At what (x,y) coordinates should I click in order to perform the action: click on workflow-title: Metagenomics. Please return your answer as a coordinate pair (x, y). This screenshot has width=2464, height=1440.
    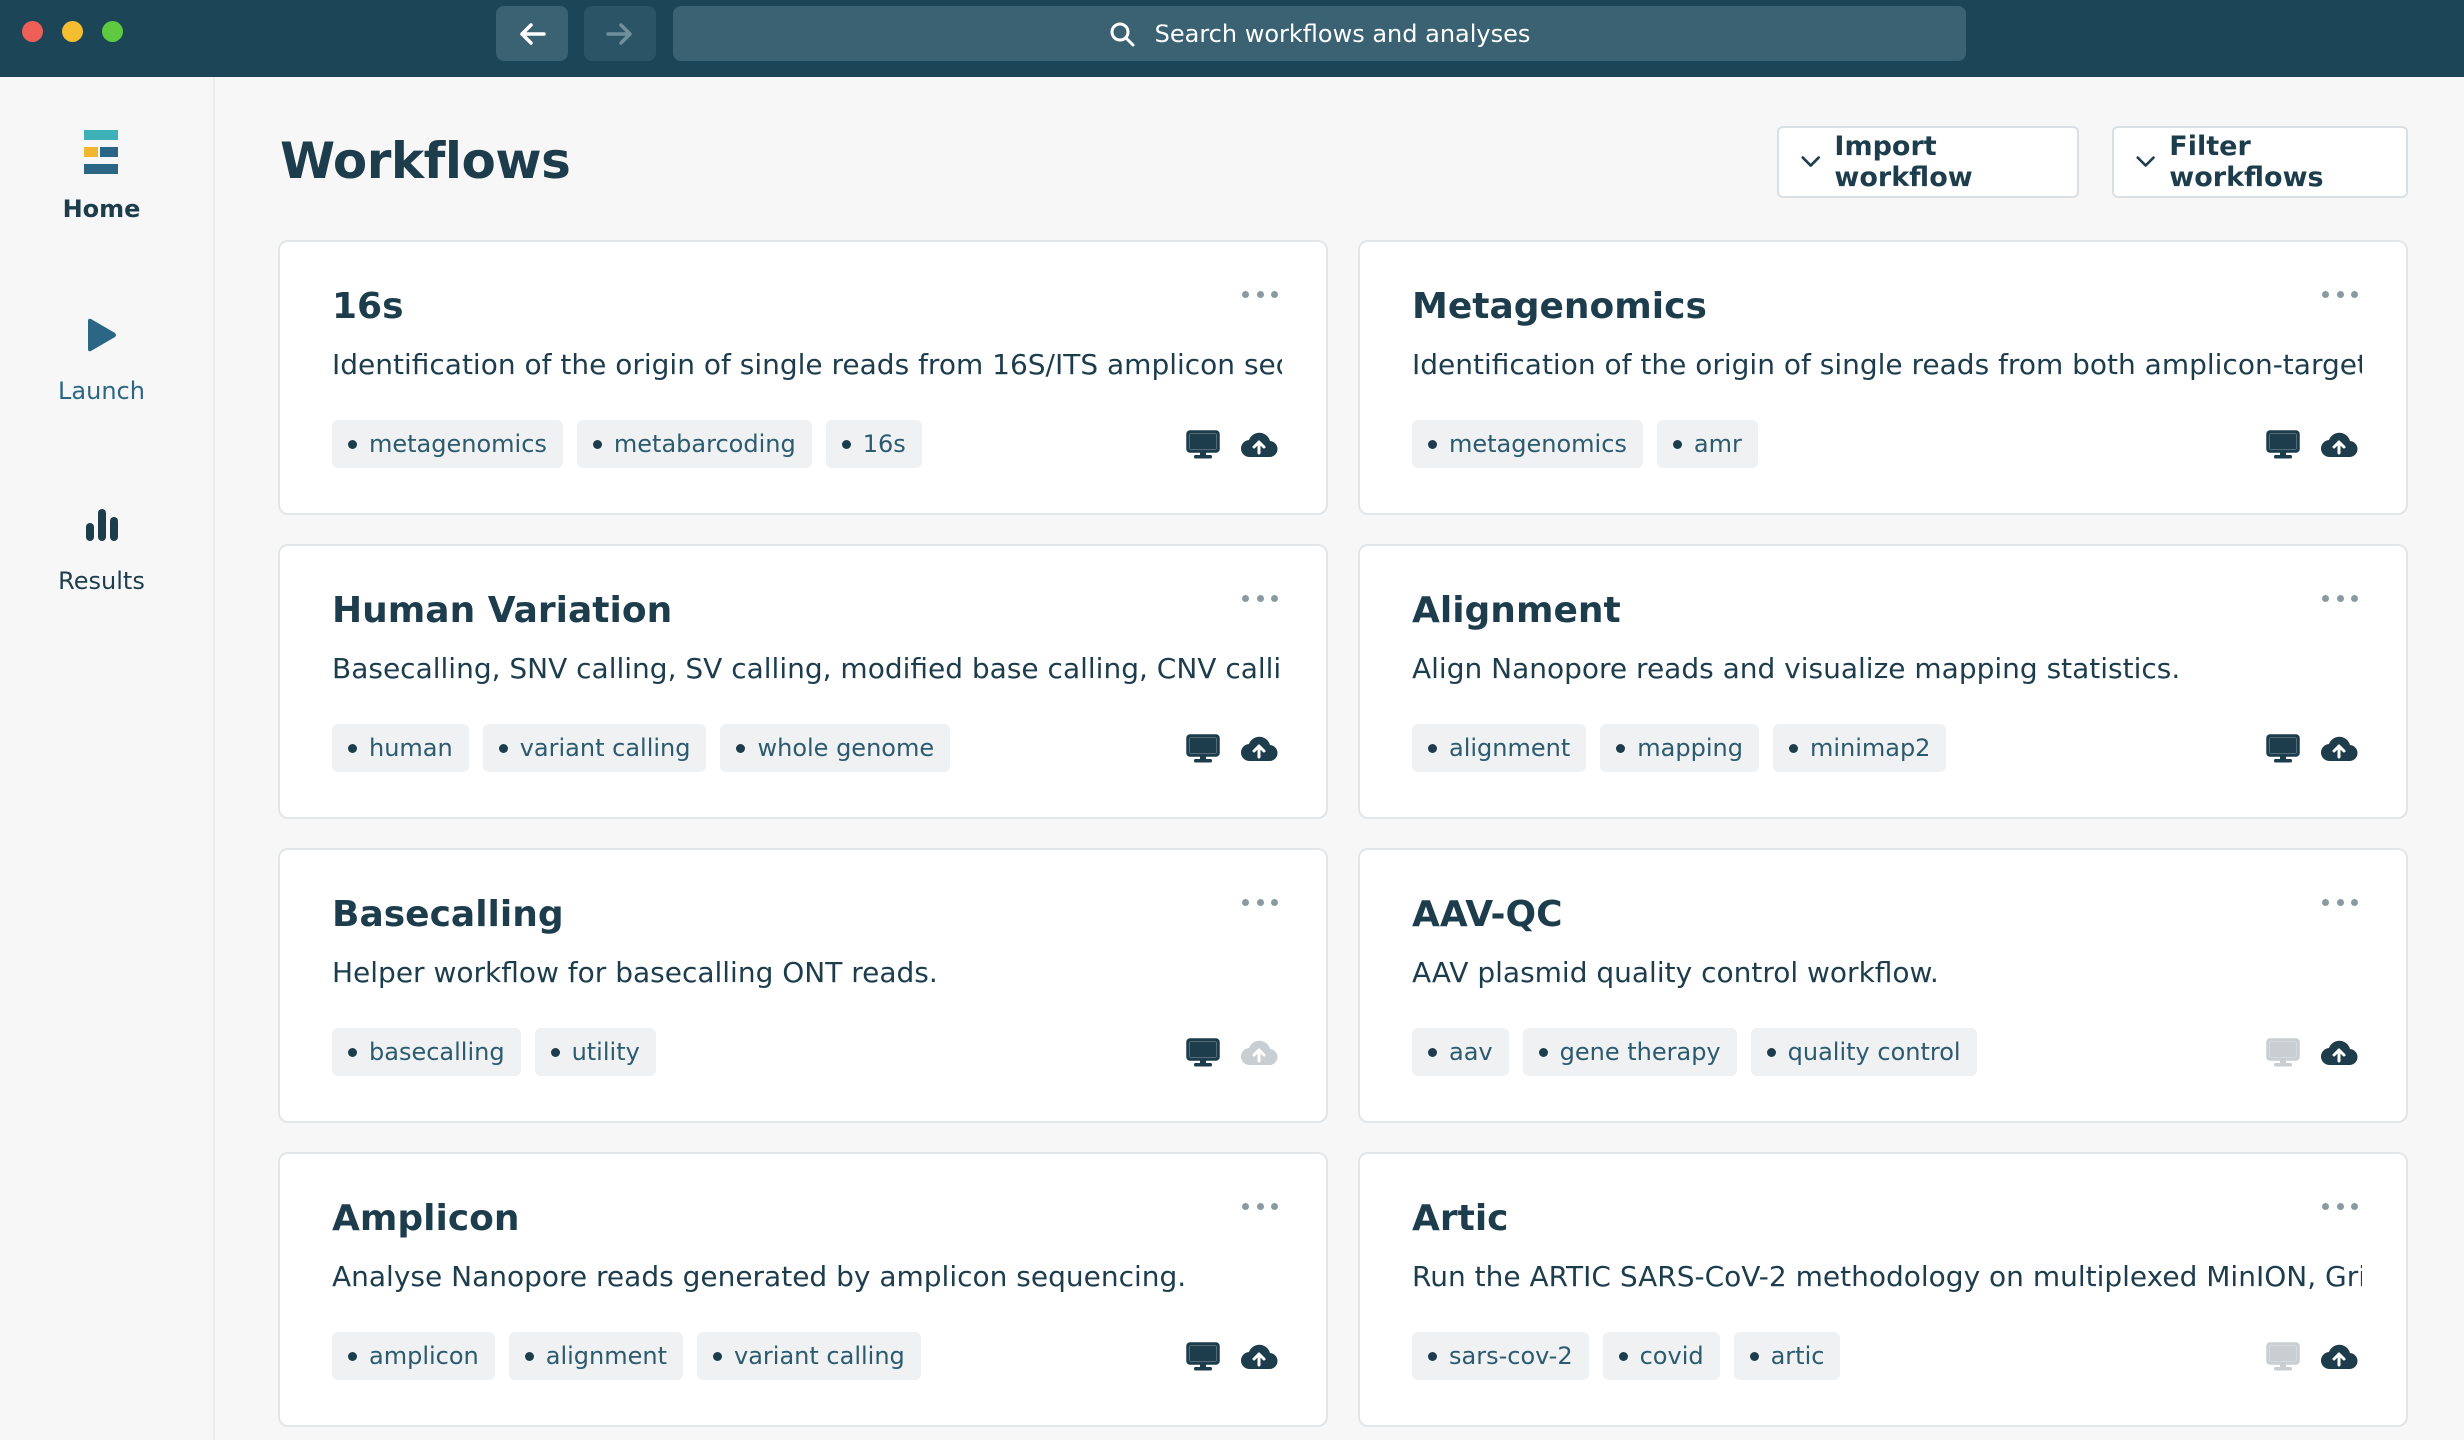
    Looking at the image, I should click on (1559, 306).